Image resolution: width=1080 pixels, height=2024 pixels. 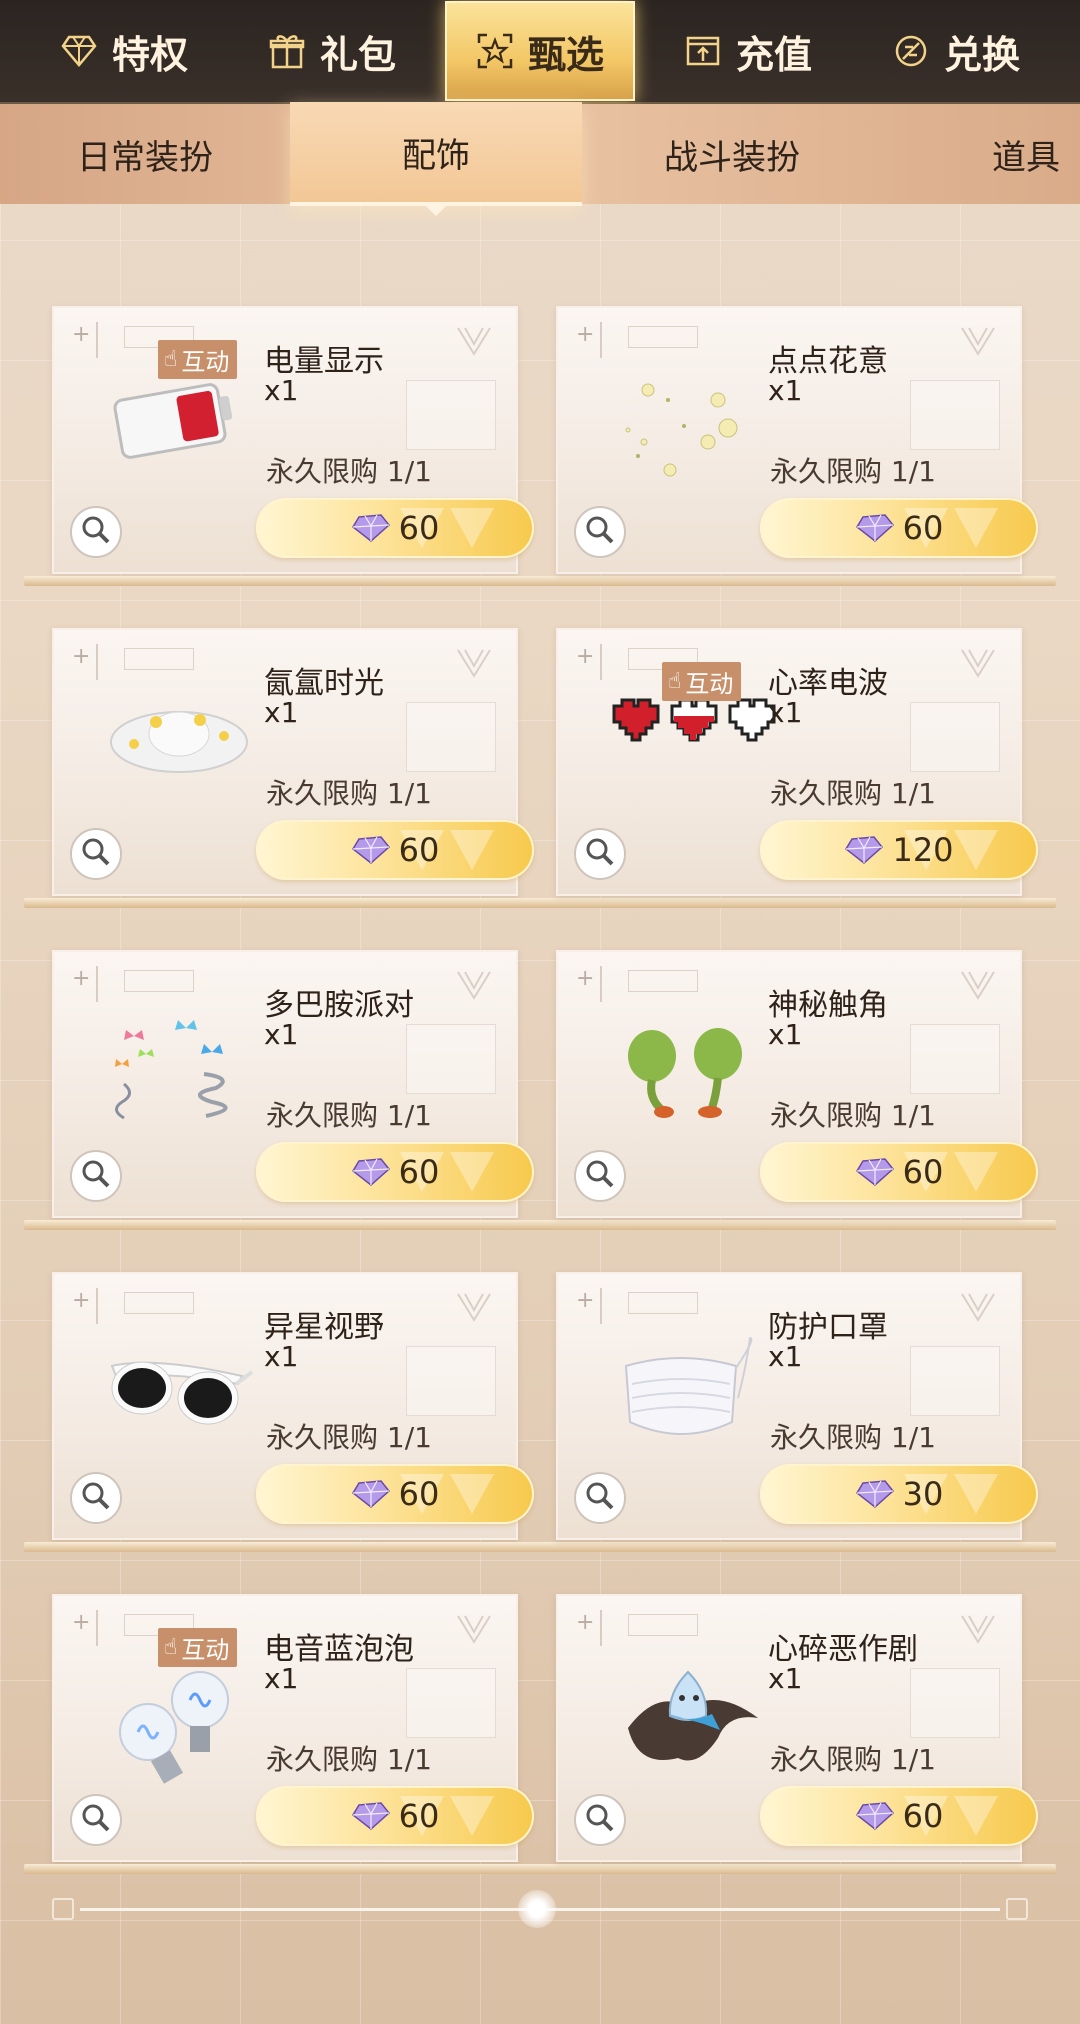 What do you see at coordinates (923, 850) in the screenshot?
I see `price-value: 120` at bounding box center [923, 850].